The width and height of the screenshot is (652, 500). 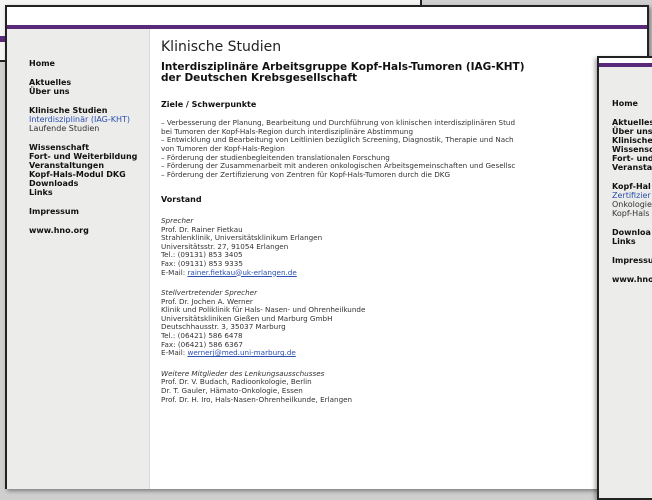 I want to click on nav-wissenschaft: Wissenschaft, so click(x=78, y=147).